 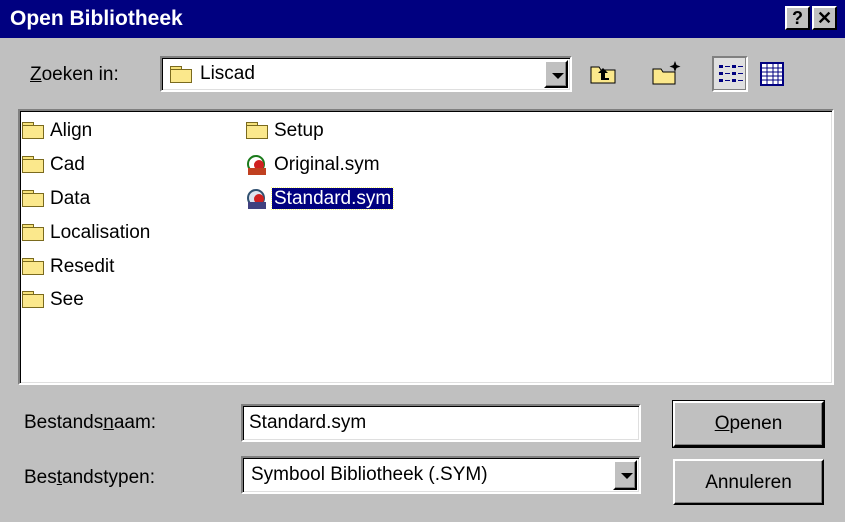 What do you see at coordinates (366, 74) in the screenshot?
I see `look-in-combobox: Liscad` at bounding box center [366, 74].